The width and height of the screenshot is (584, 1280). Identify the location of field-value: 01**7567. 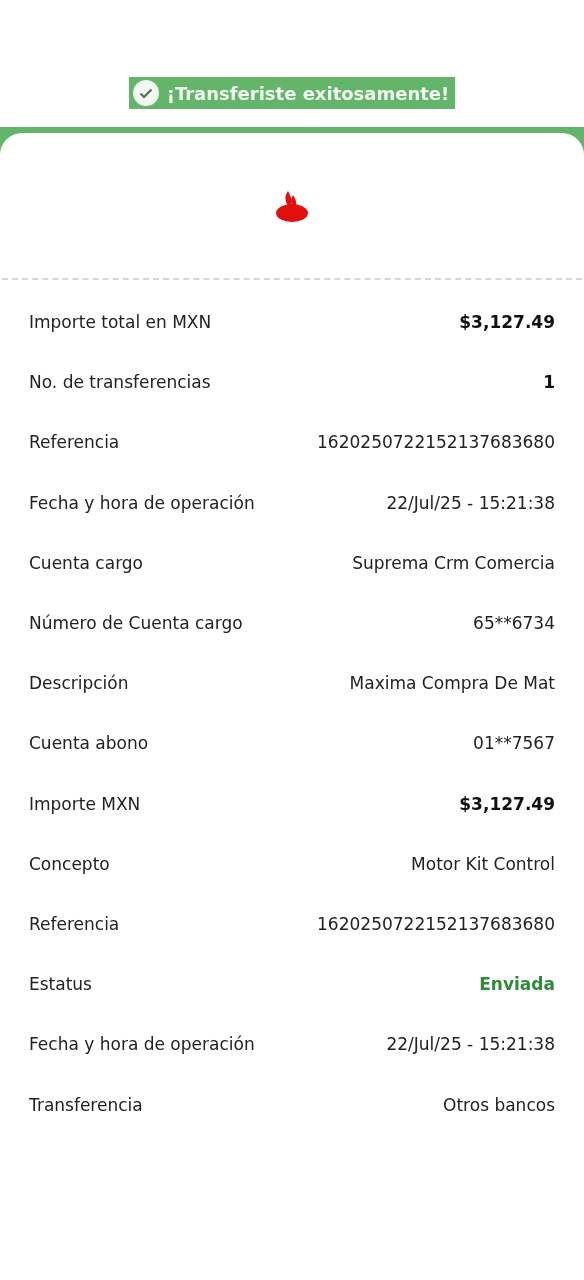
(514, 743).